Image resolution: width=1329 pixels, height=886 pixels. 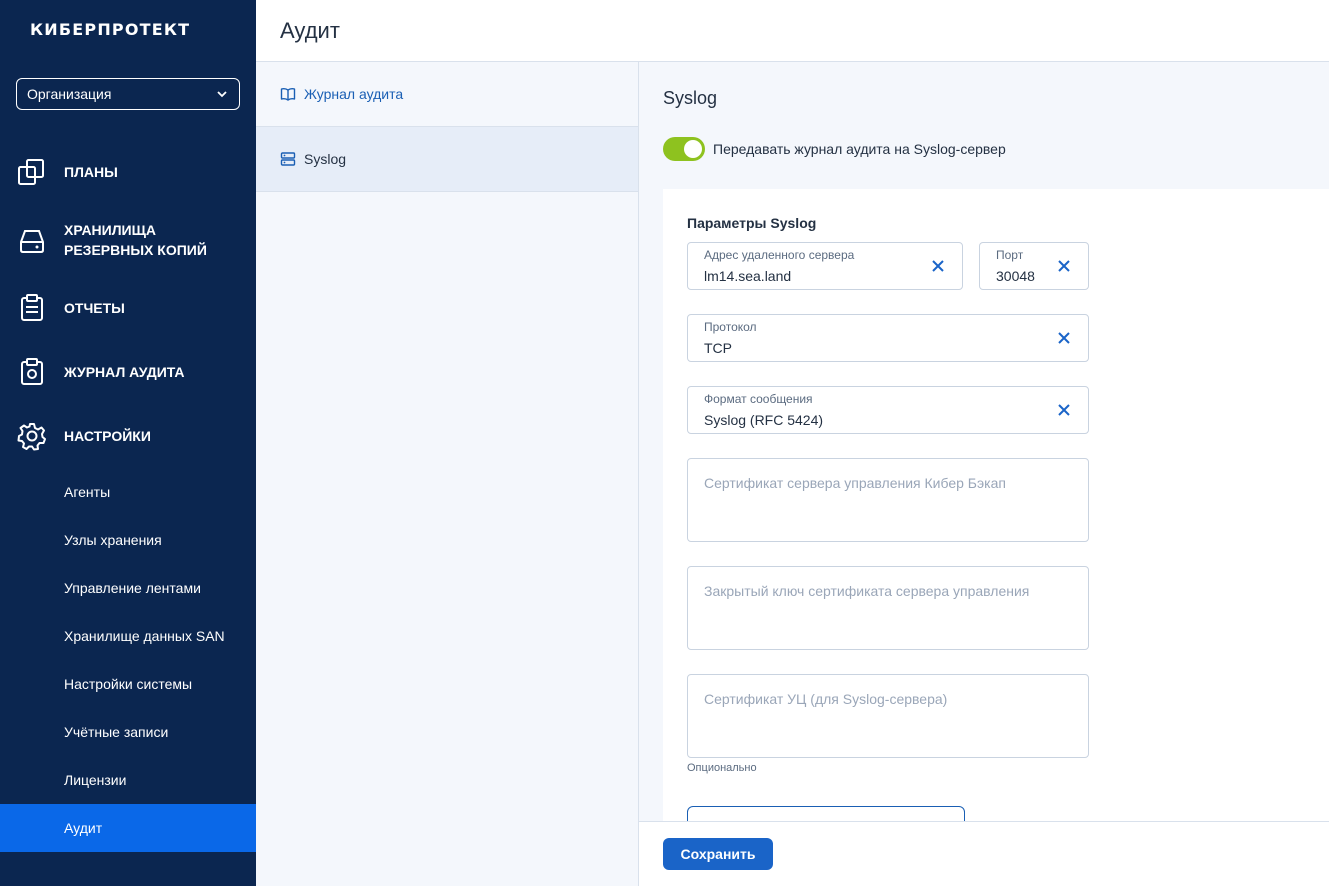 I want to click on organization-select-value: Организация, so click(x=69, y=94).